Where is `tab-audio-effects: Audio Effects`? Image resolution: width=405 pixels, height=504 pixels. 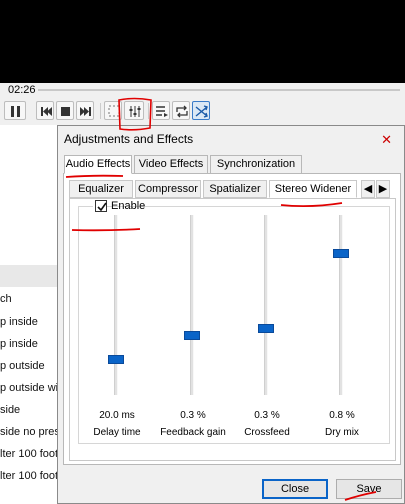 tab-audio-effects: Audio Effects is located at coordinates (98, 164).